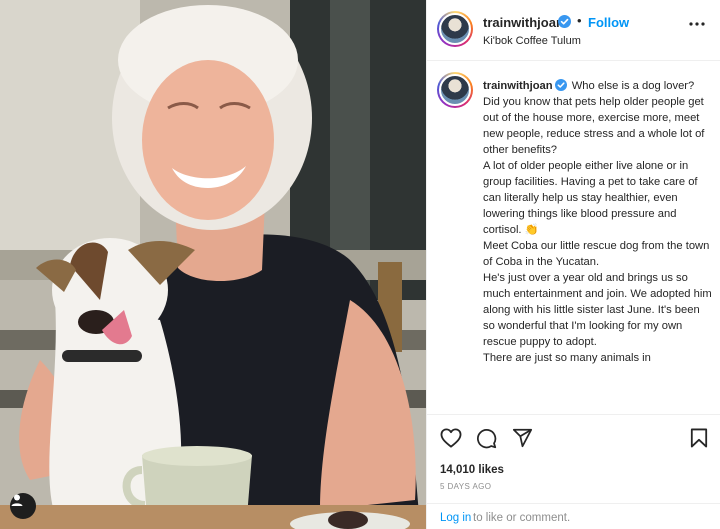 This screenshot has height=529, width=720. I want to click on header-username: trainwithjoan, so click(523, 22).